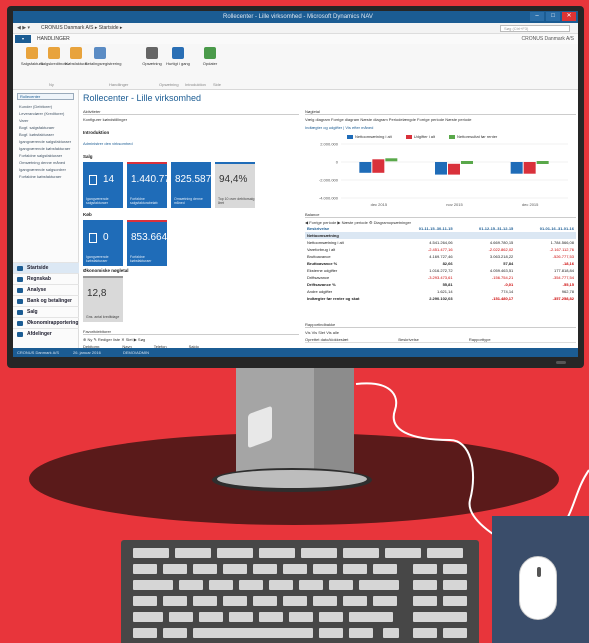 The image size is (589, 643). I want to click on cue-tile: 825.587 Omsætning denne måned, so click(191, 185).